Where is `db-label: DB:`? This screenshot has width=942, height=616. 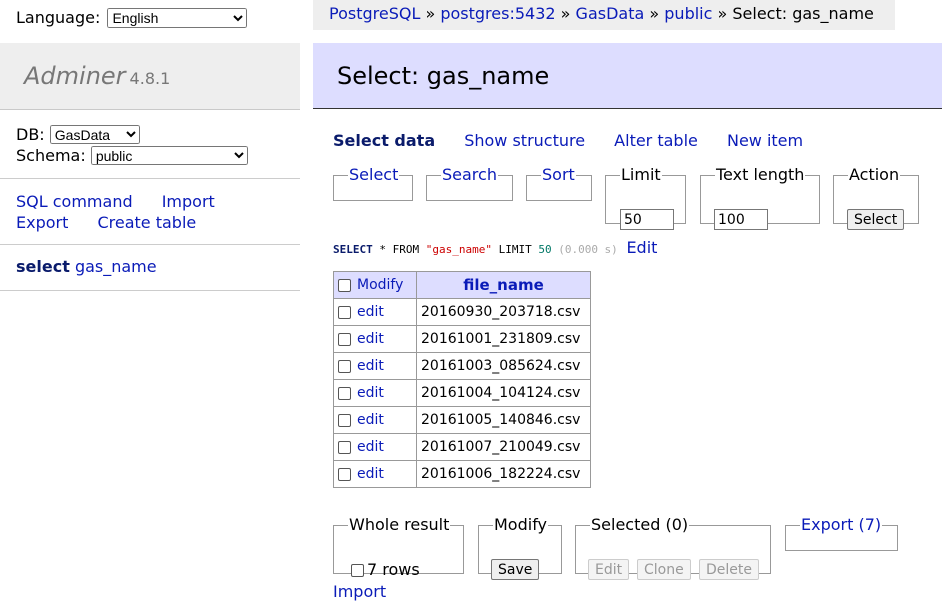 db-label: DB: is located at coordinates (30, 134).